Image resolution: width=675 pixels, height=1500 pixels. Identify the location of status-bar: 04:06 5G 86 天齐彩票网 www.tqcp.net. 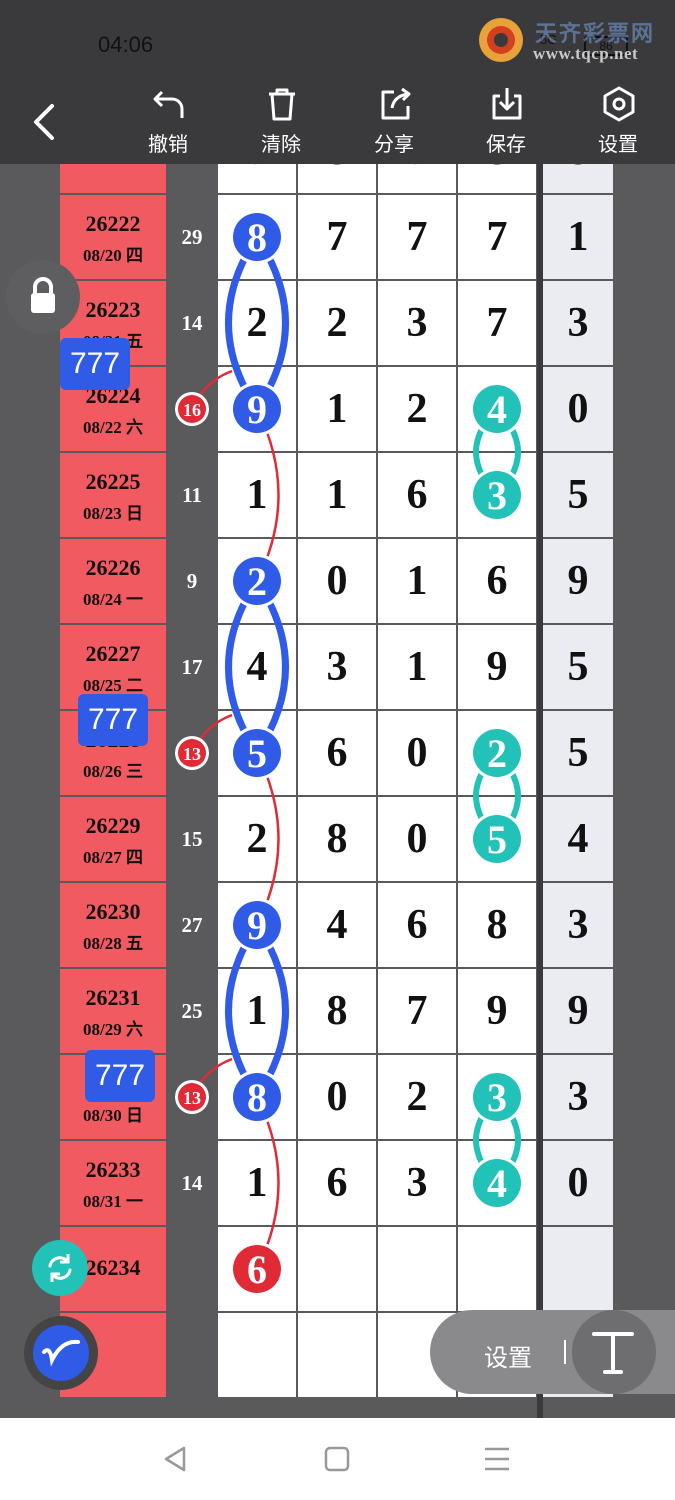
(337, 41).